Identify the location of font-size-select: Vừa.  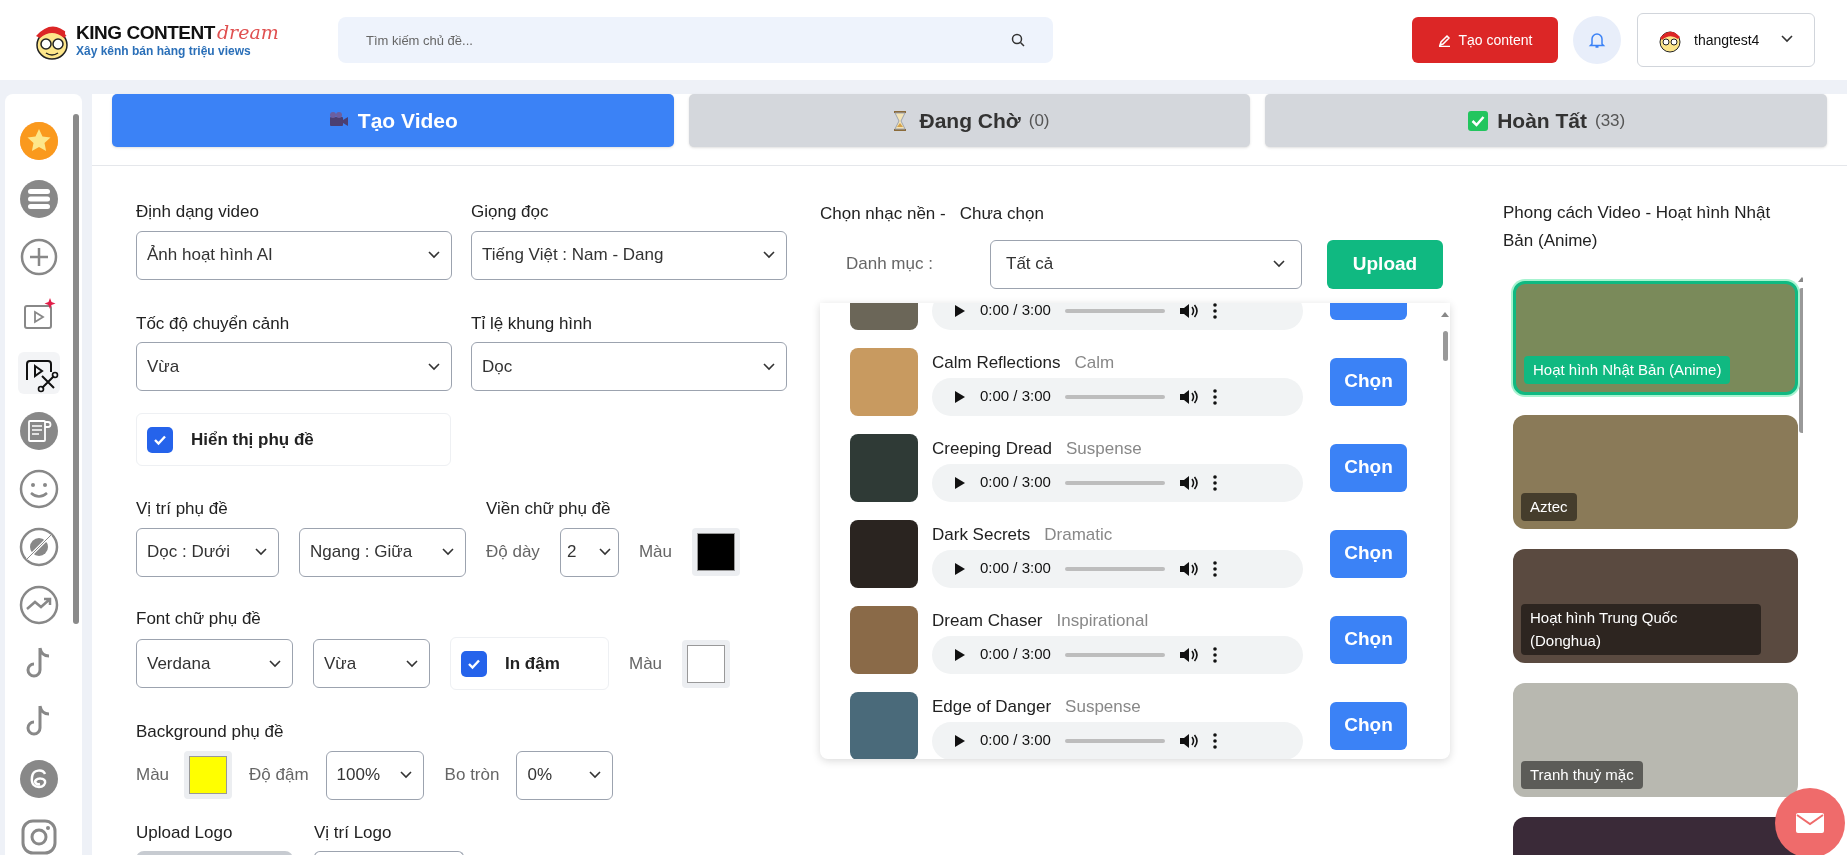
(371, 663).